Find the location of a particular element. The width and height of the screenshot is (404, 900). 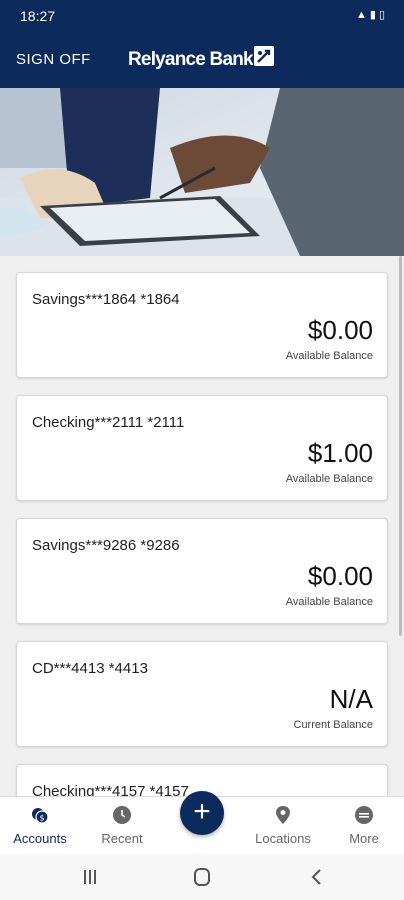

location-pin-icon is located at coordinates (283, 815).